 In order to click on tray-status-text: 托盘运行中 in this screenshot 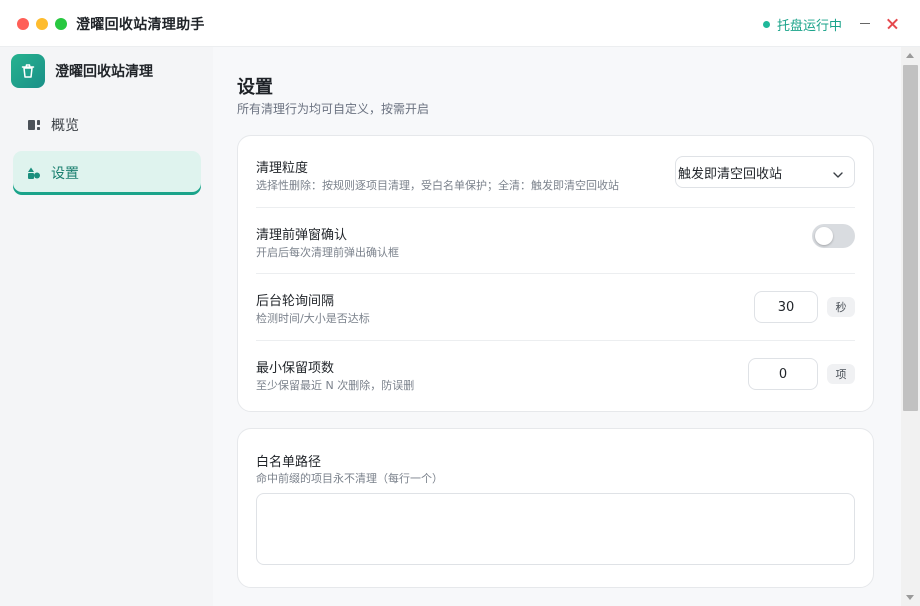, I will do `click(810, 26)`.